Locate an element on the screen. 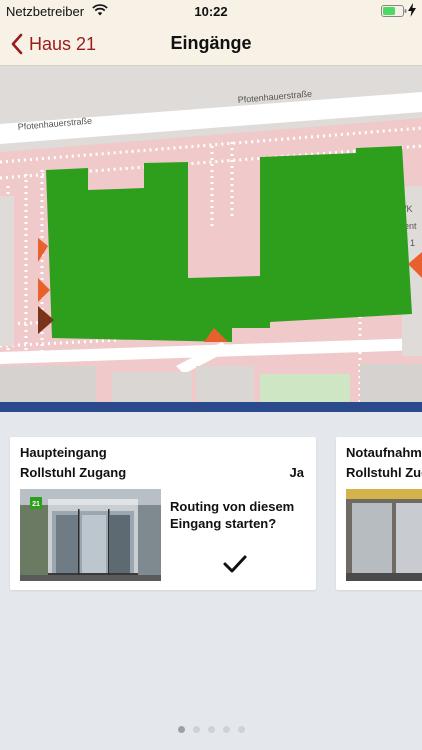 The image size is (422, 750). entrance-title: Notaufnahme is located at coordinates (384, 452).